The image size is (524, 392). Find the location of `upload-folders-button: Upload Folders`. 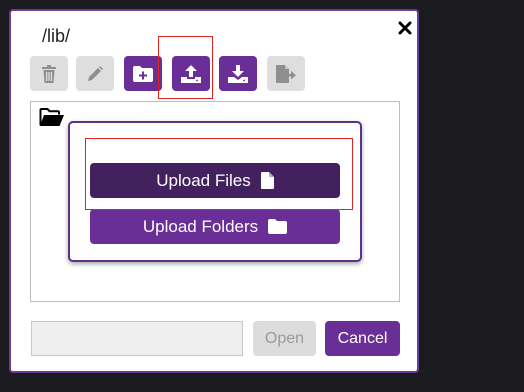

upload-folders-button: Upload Folders is located at coordinates (215, 226).